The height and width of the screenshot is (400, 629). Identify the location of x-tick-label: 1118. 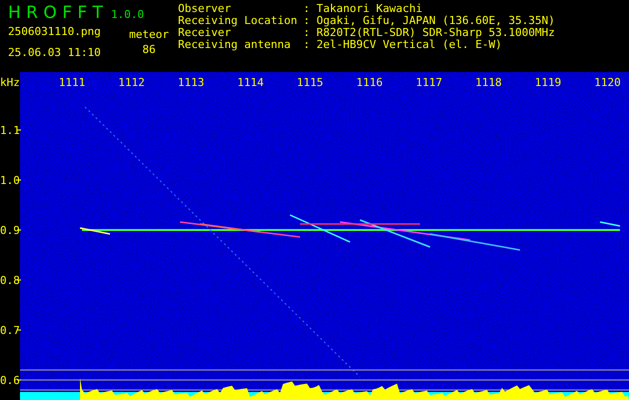
(488, 82).